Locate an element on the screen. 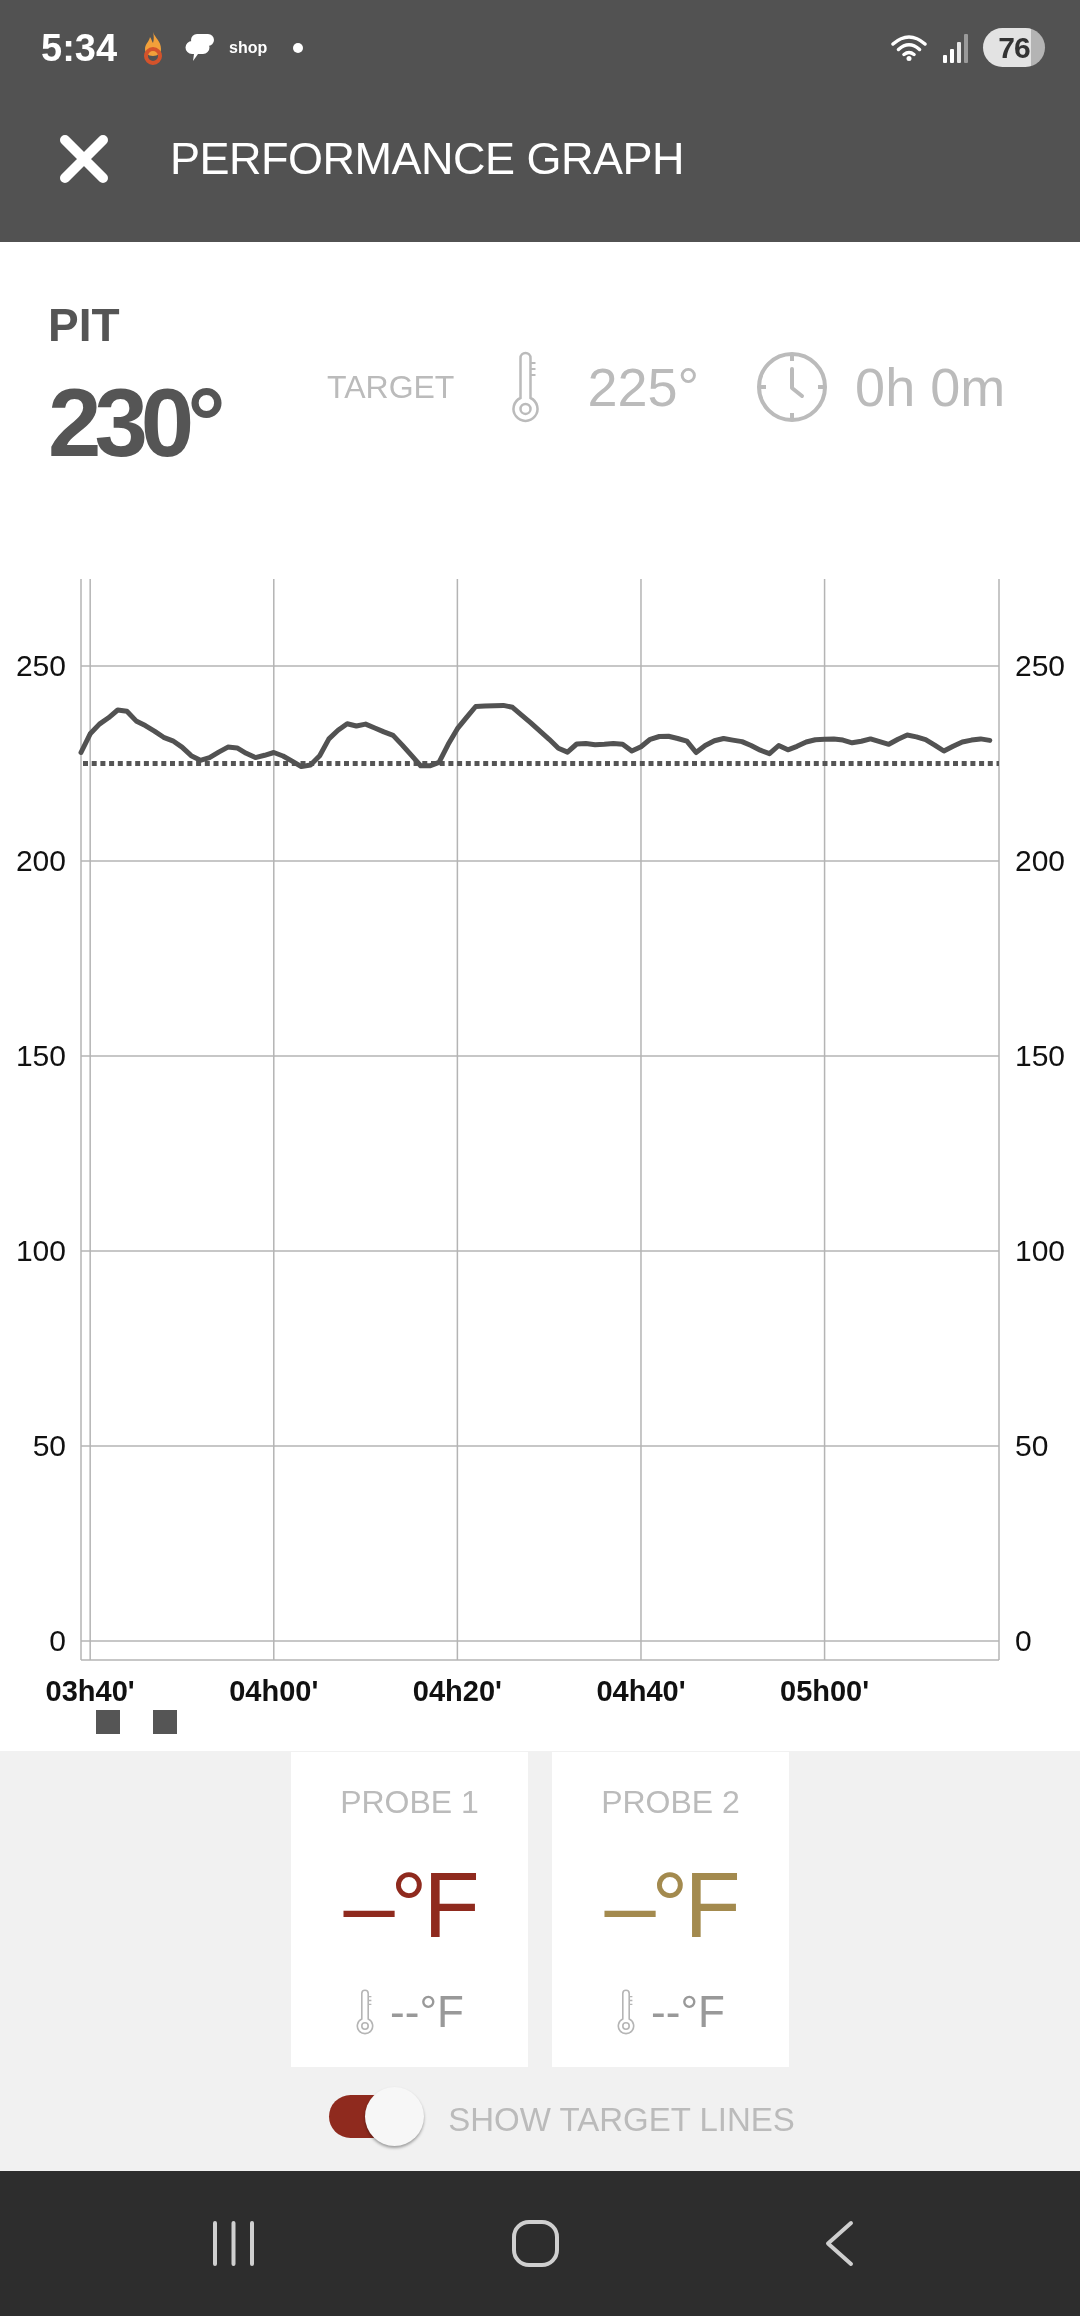  home-button is located at coordinates (535, 2243).